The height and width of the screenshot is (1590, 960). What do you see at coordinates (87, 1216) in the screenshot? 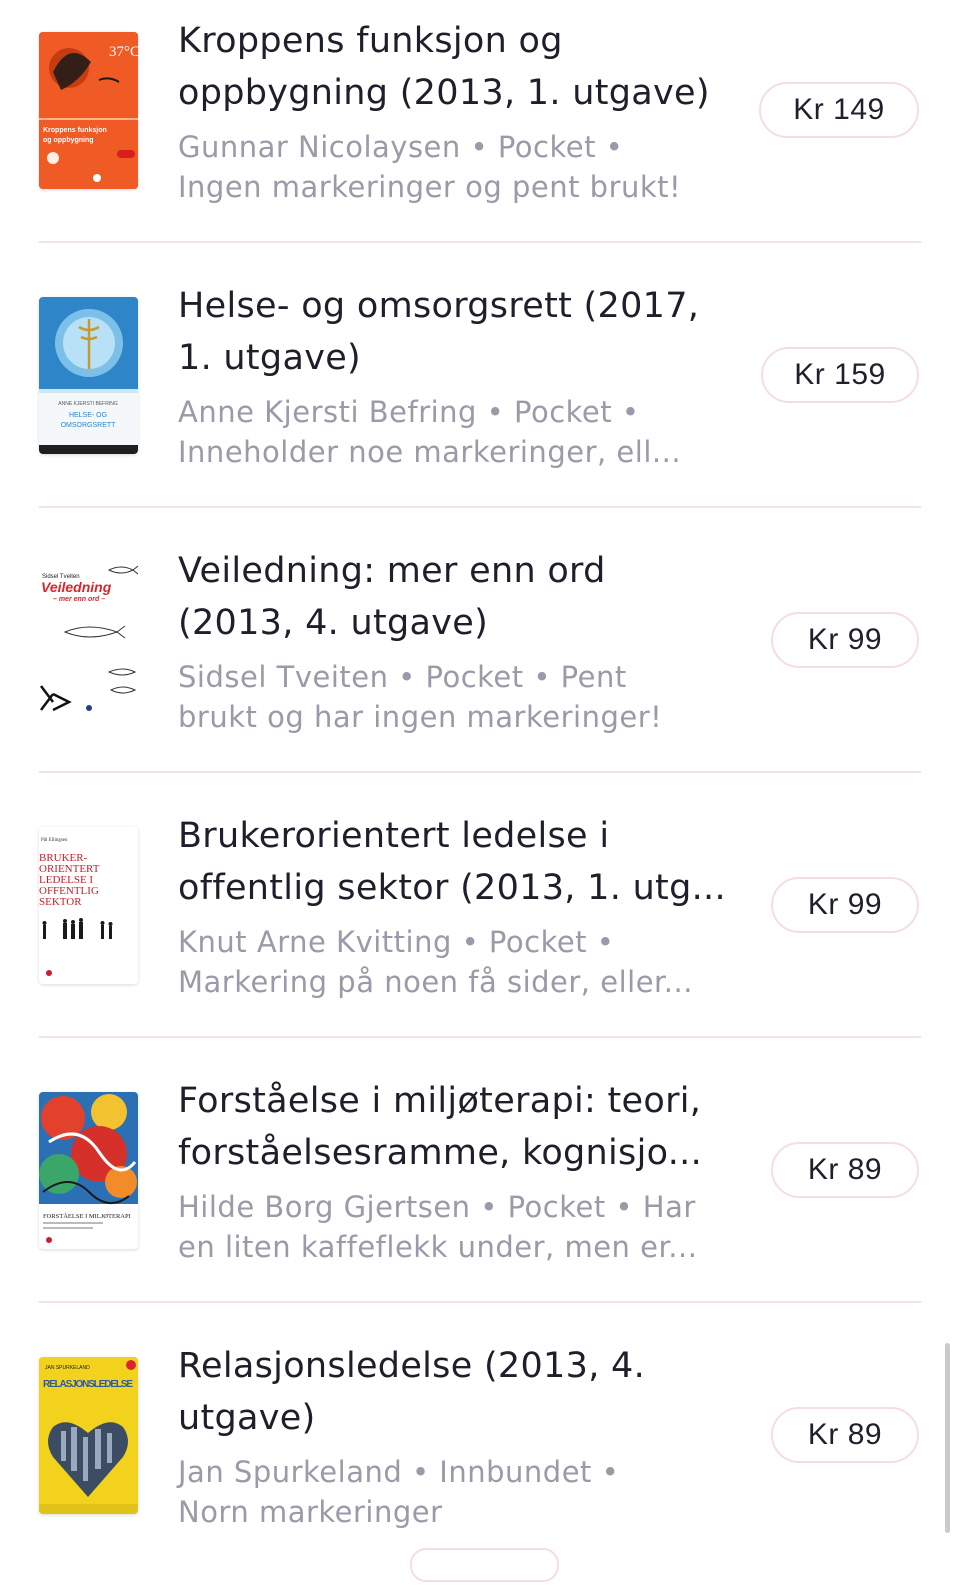
I see `cover-title-text: FORSTÅELSE I MILJØTERAPI` at bounding box center [87, 1216].